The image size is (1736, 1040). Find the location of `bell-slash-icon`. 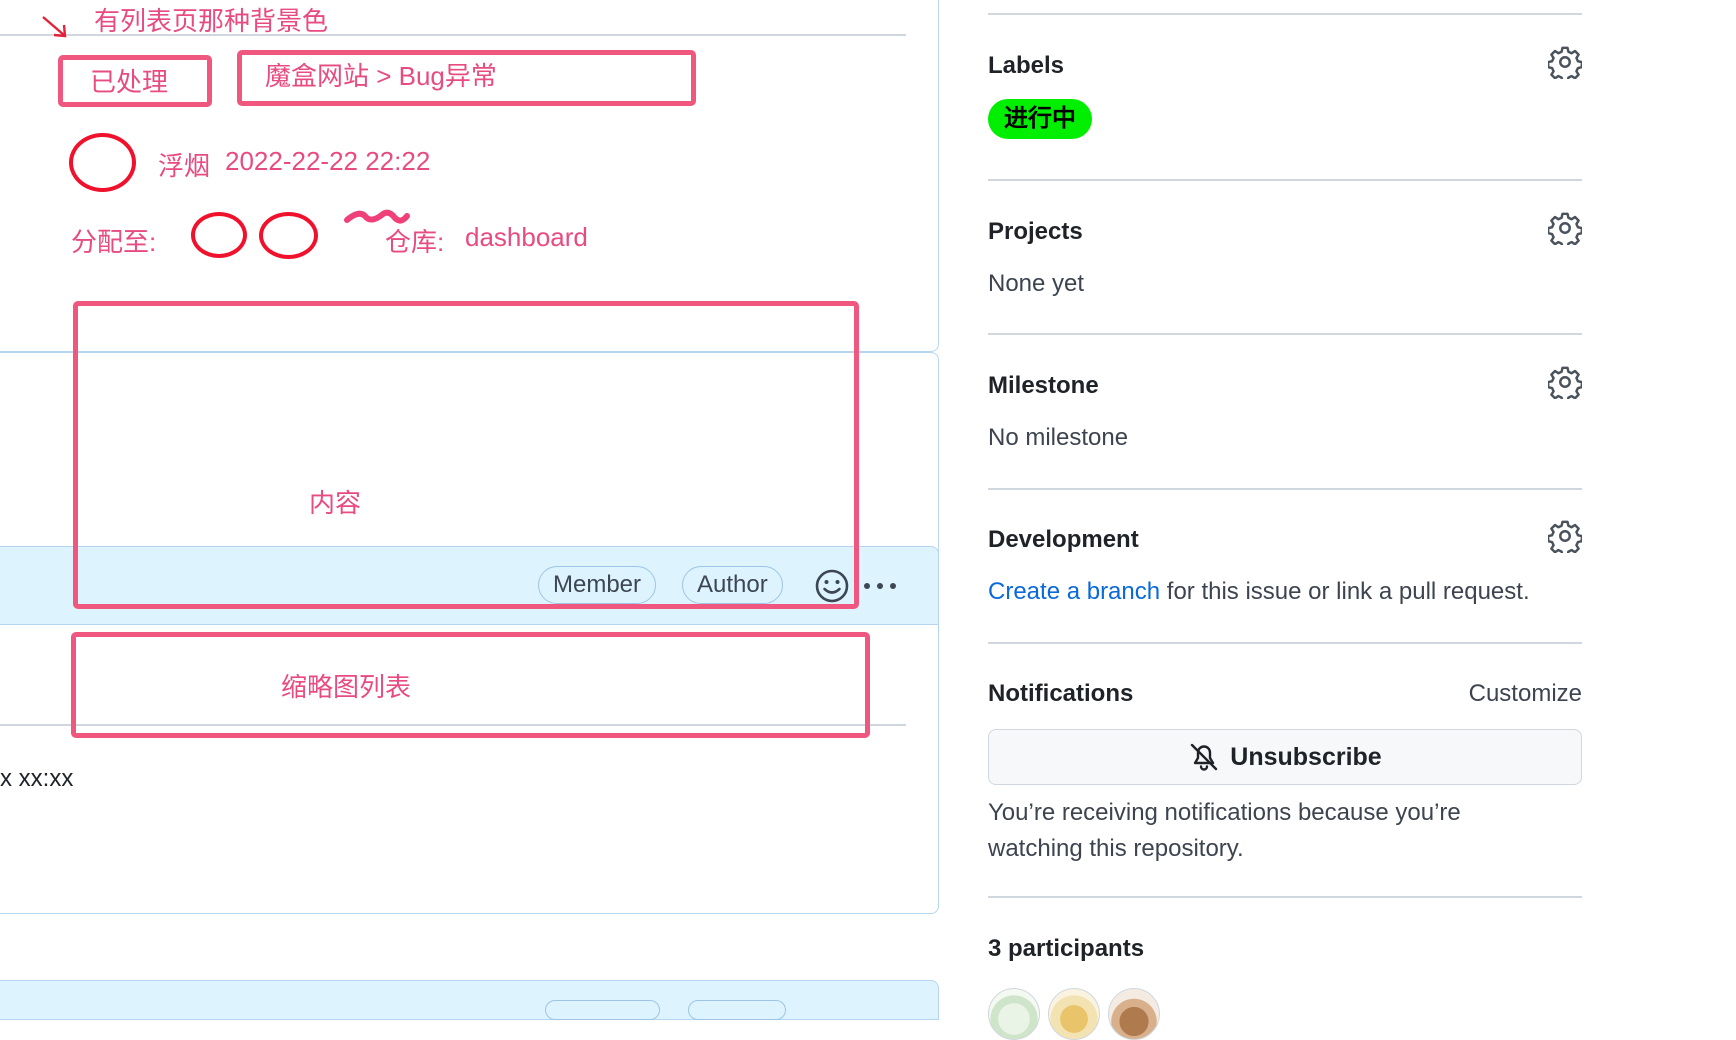

bell-slash-icon is located at coordinates (1204, 757).